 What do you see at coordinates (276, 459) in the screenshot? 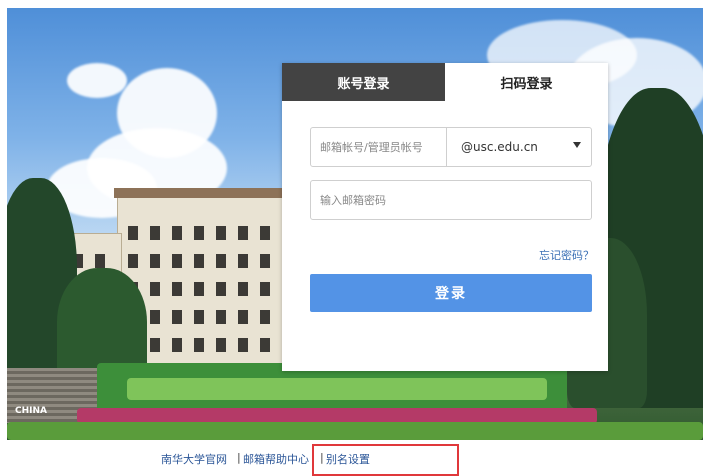
I see `footer-link-help-center: 邮箱帮助中心` at bounding box center [276, 459].